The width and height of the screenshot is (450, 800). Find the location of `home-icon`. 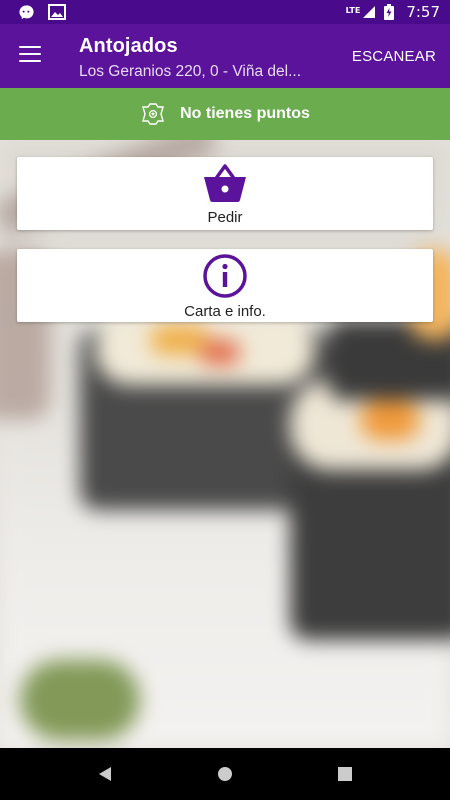

home-icon is located at coordinates (225, 774).